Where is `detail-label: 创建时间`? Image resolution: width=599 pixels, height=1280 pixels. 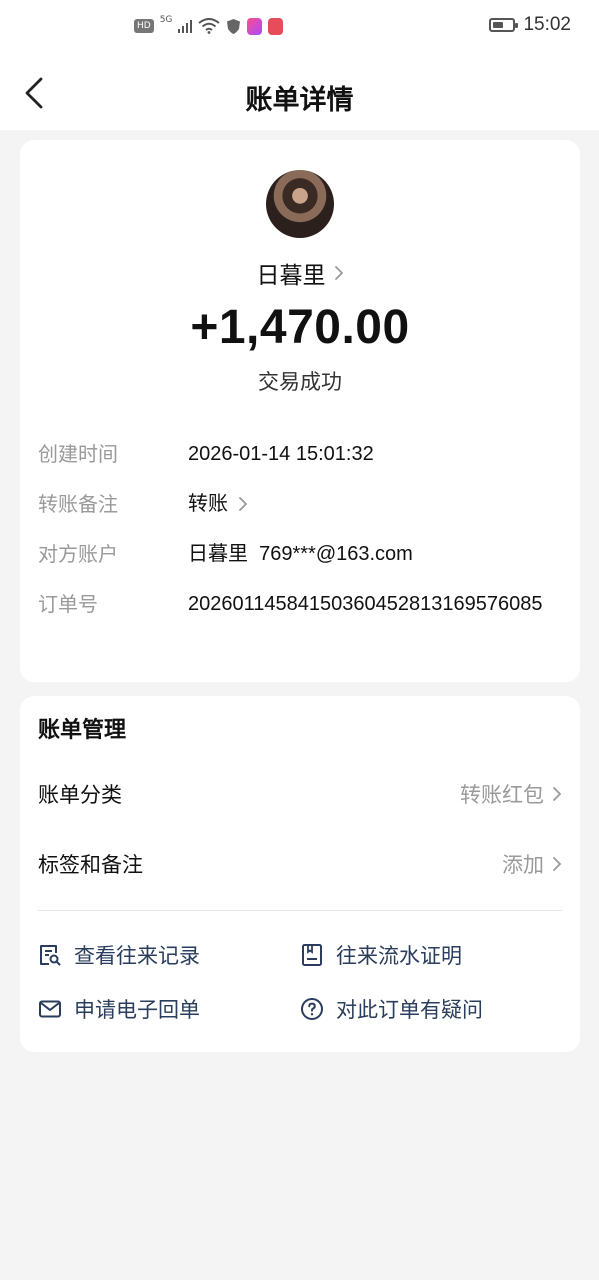
detail-label: 创建时间 is located at coordinates (78, 454).